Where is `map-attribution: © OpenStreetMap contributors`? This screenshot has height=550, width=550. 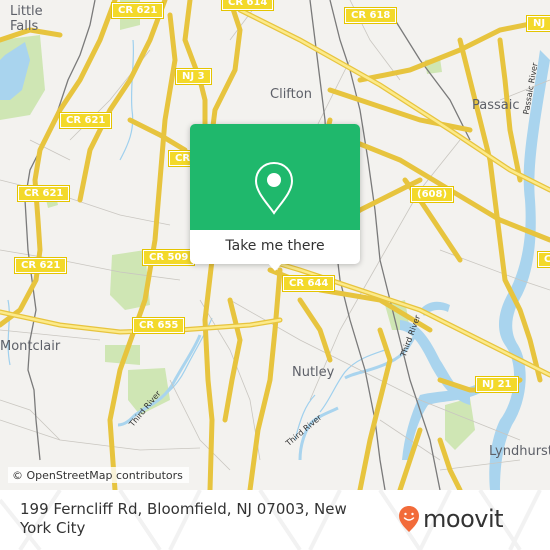
map-attribution: © OpenStreetMap contributors is located at coordinates (98, 475).